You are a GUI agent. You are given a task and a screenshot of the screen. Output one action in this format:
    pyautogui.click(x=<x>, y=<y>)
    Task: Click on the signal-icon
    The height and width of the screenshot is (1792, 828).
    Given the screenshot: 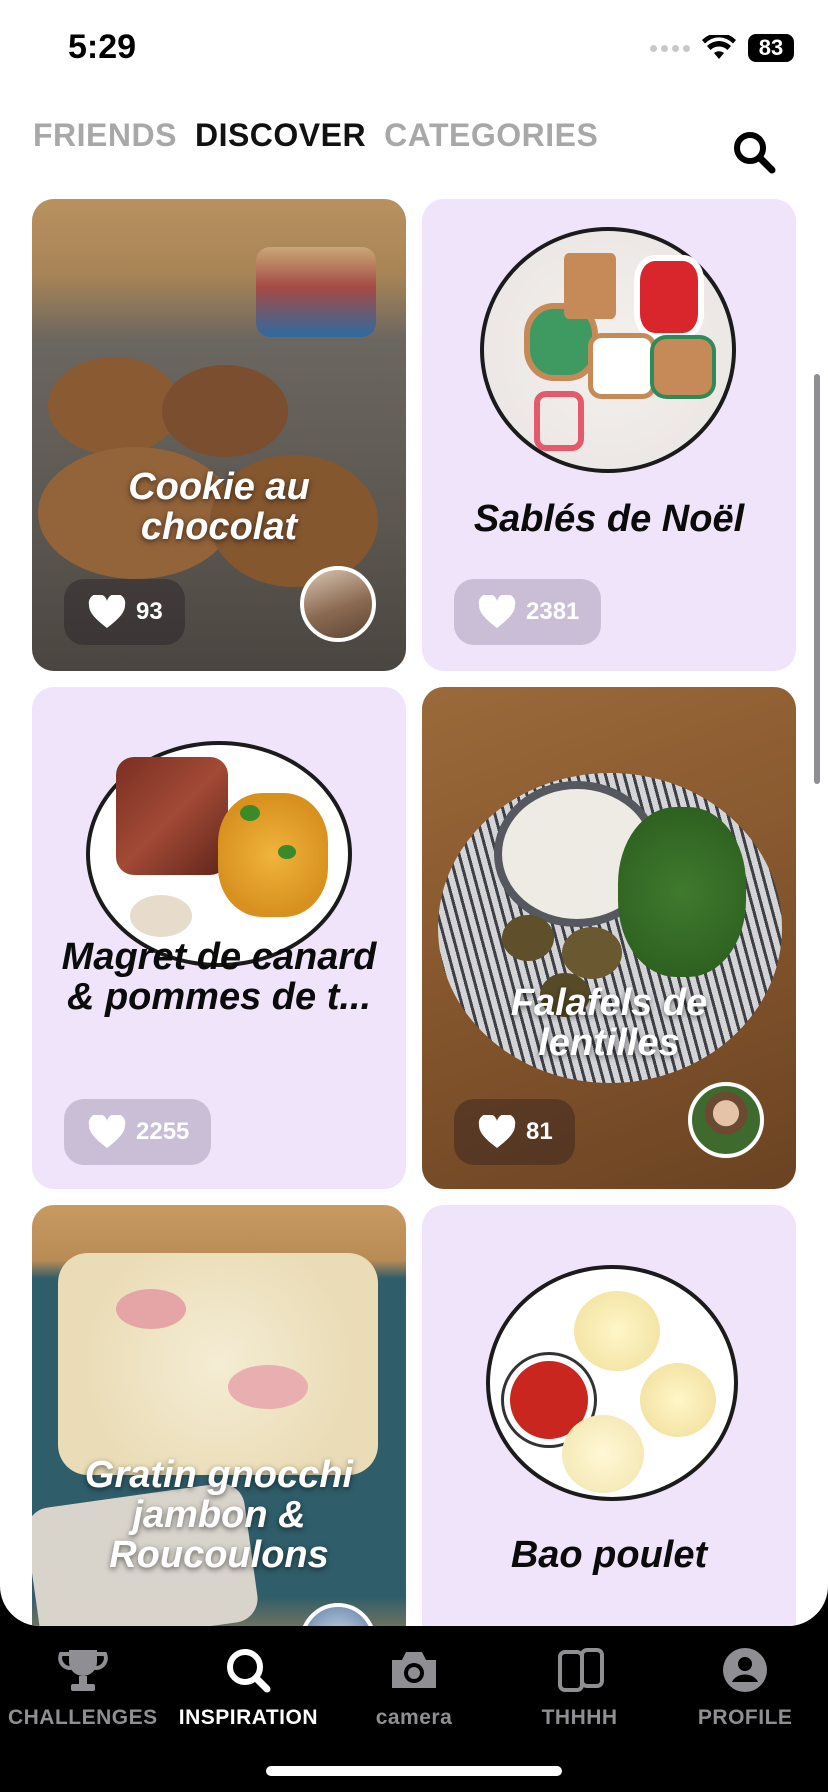 What is the action you would take?
    pyautogui.click(x=670, y=48)
    